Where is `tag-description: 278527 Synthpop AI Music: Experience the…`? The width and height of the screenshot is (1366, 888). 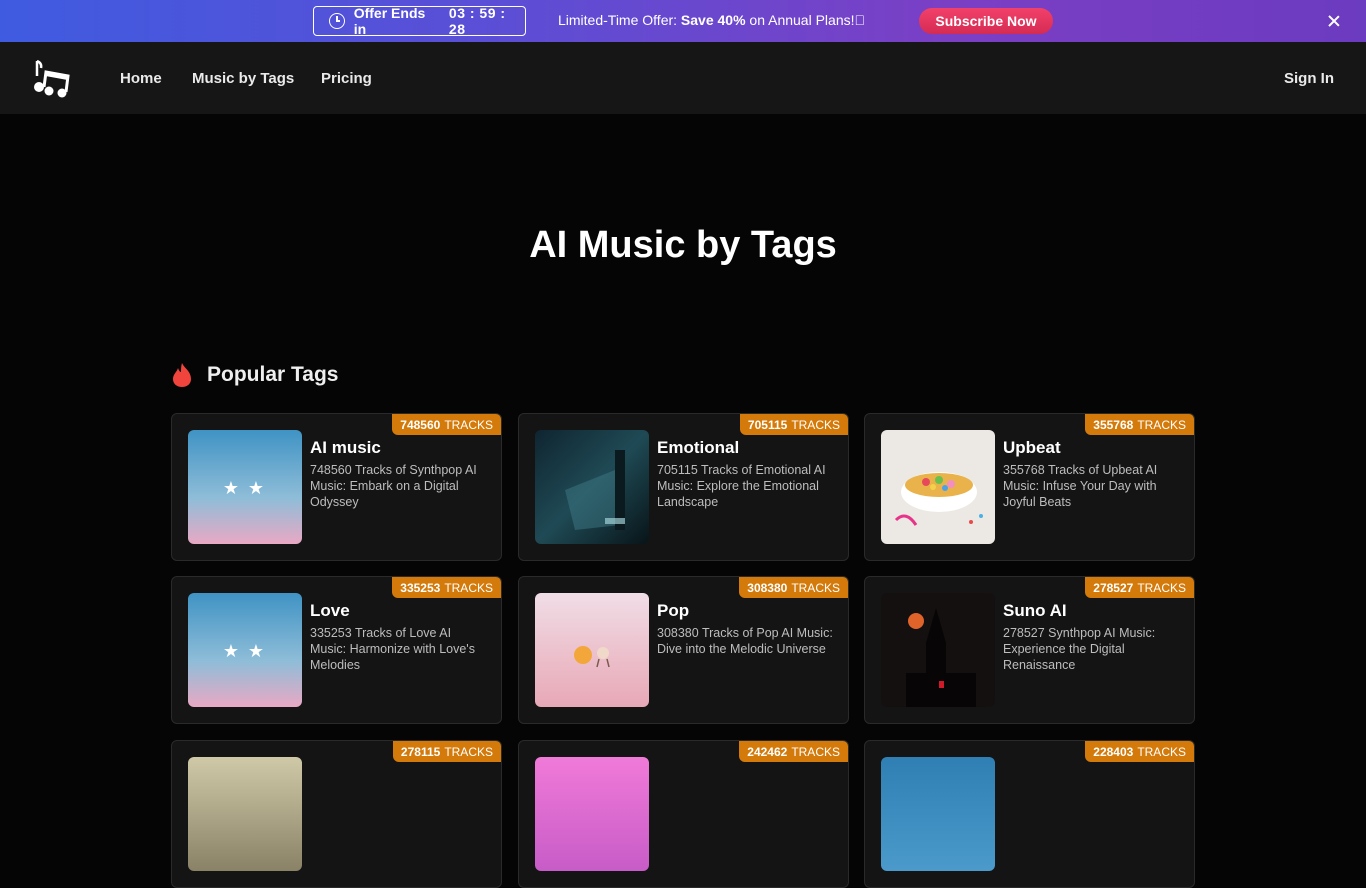
tag-description: 278527 Synthpop AI Music: Experience the… is located at coordinates (1079, 649).